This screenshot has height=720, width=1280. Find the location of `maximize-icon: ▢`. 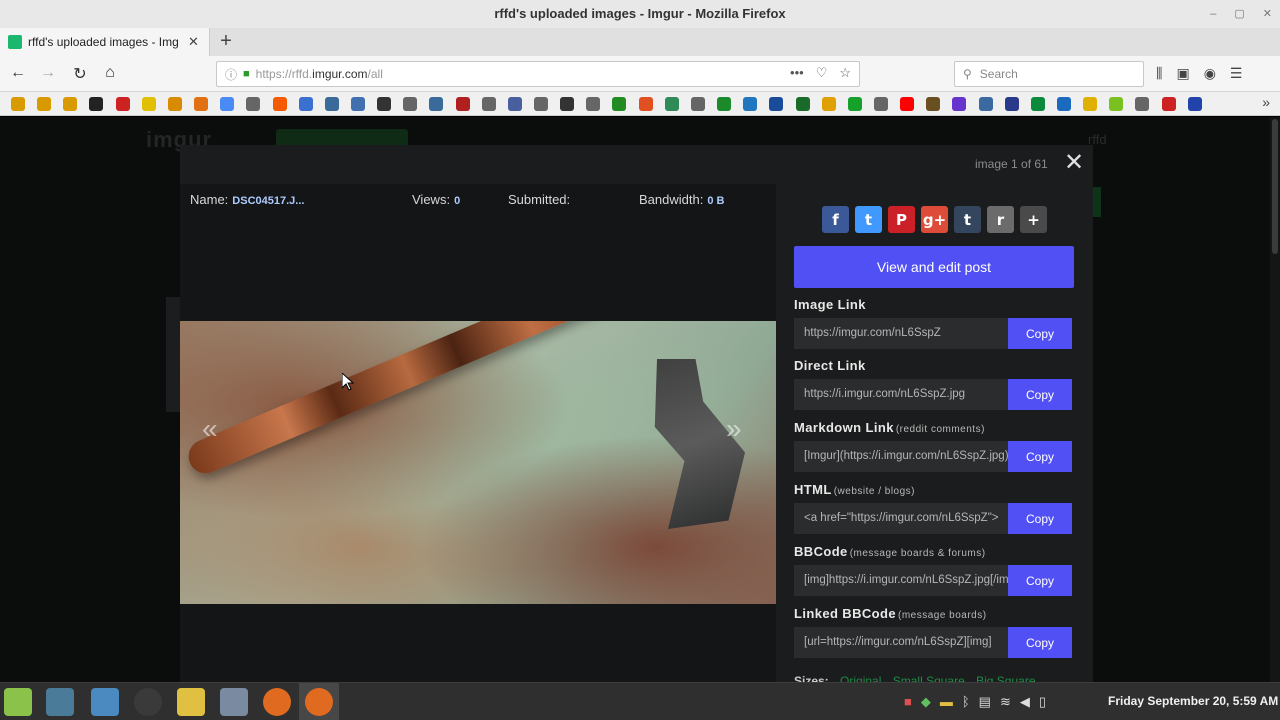

maximize-icon: ▢ is located at coordinates (1239, 14).